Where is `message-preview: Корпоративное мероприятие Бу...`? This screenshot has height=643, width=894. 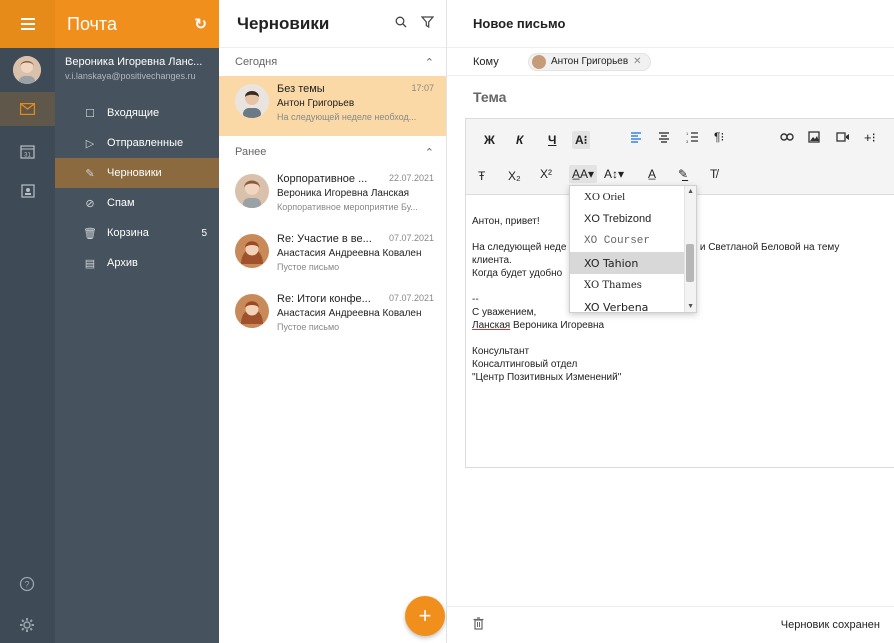 message-preview: Корпоративное мероприятие Бу... is located at coordinates (347, 207).